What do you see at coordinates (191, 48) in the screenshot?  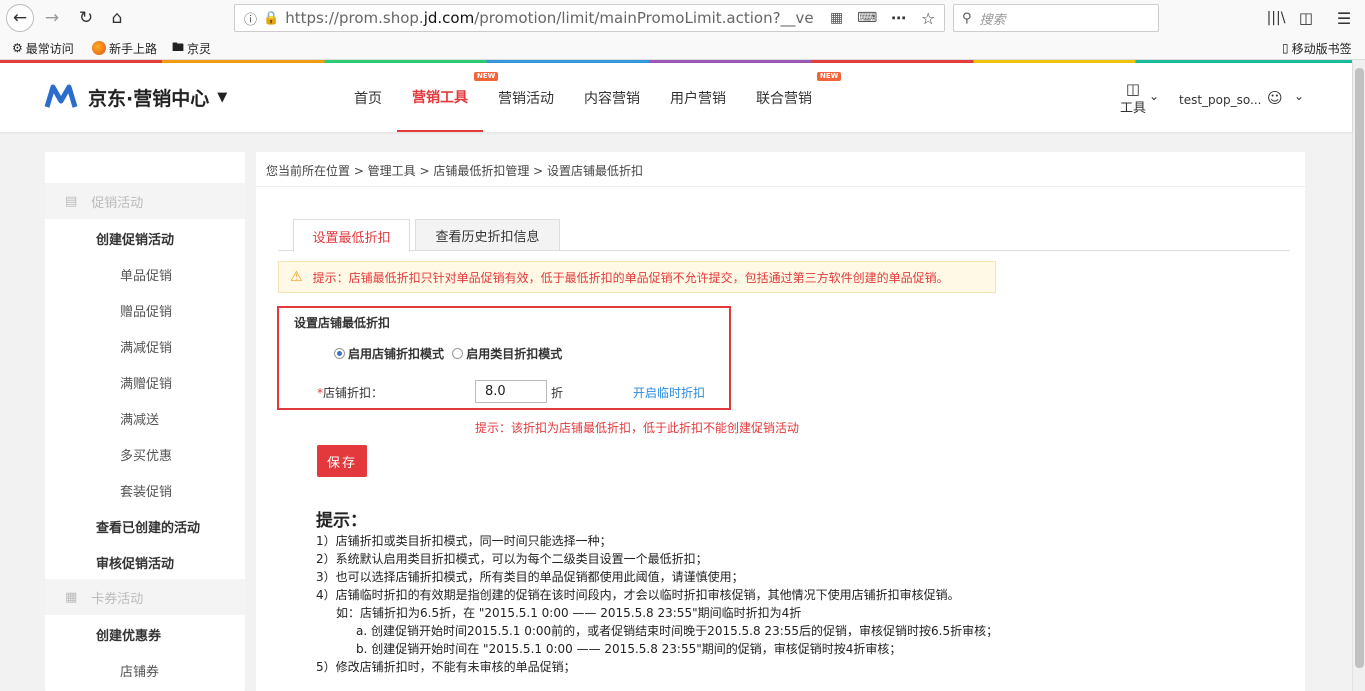 I see `bookmark-jingling: 🖿 京灵` at bounding box center [191, 48].